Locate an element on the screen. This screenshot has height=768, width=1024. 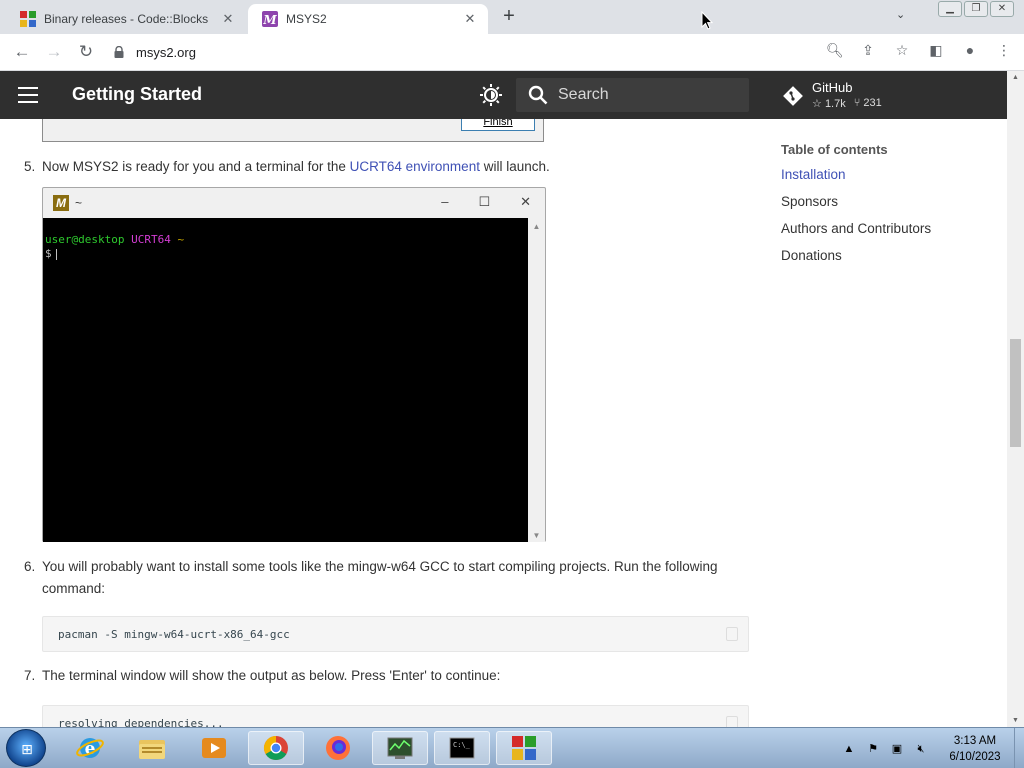
show-hidden-icons-icon: ▲ is located at coordinates (849, 749).